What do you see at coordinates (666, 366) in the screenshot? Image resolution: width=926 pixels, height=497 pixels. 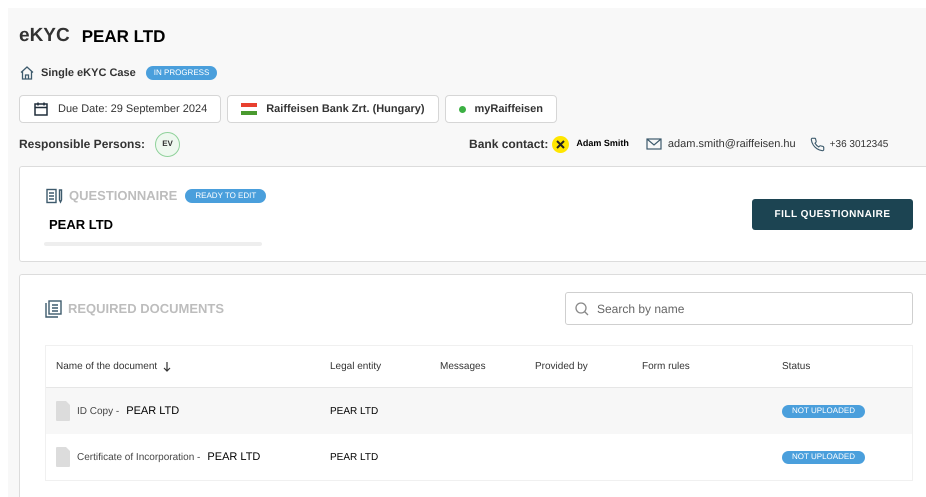 I see `column-header: Form rules` at bounding box center [666, 366].